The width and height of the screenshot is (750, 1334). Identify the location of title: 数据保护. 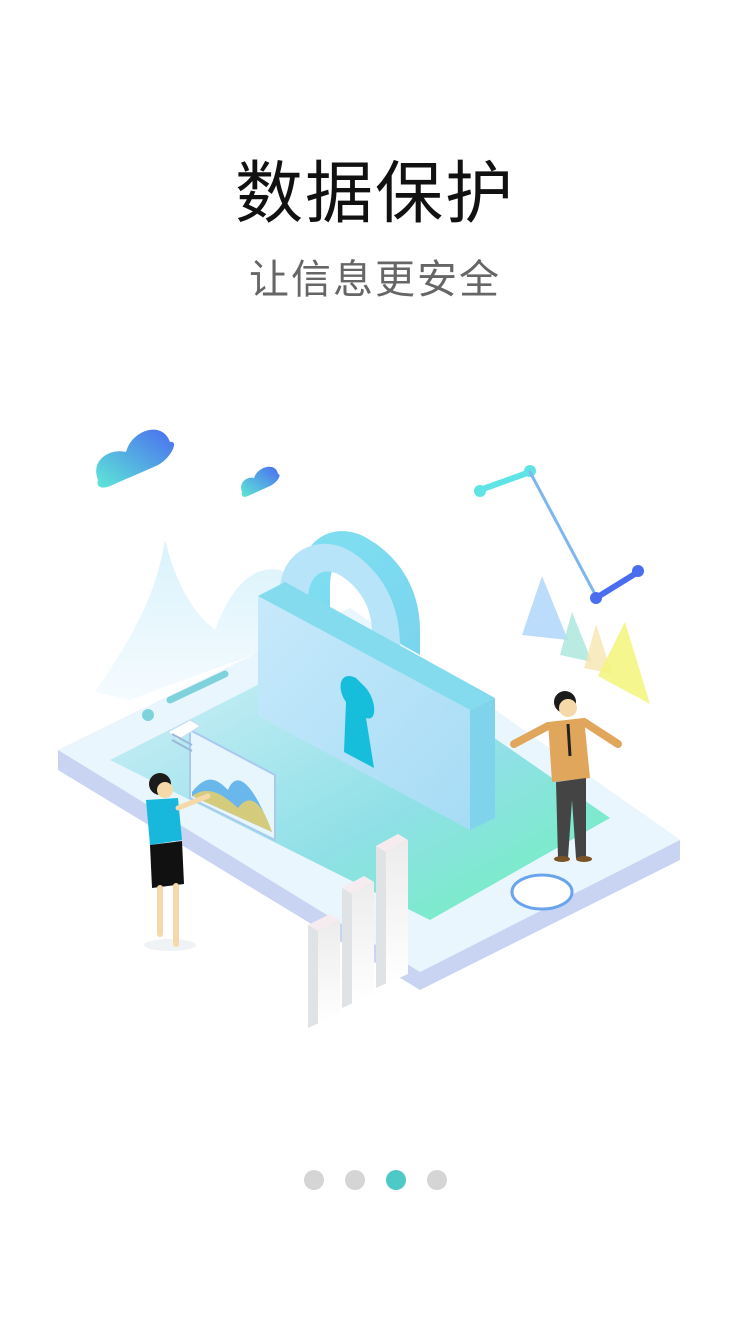
(374, 194).